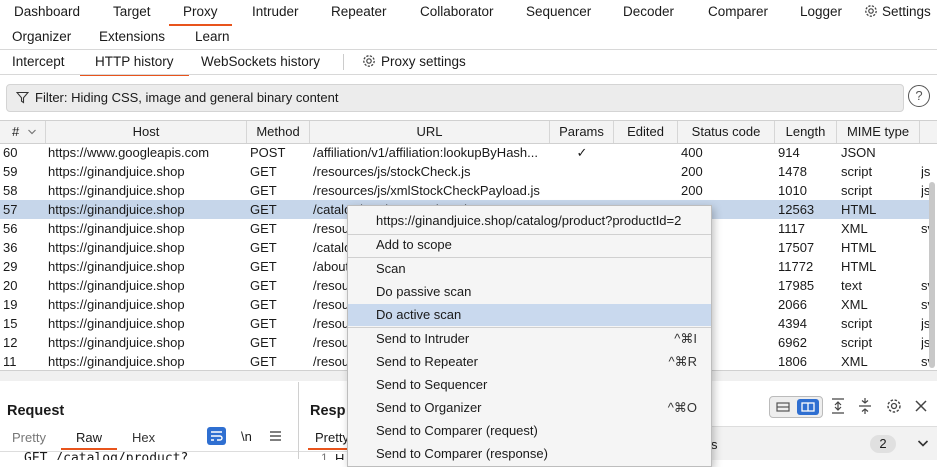 Image resolution: width=937 pixels, height=467 pixels. Describe the element at coordinates (529, 245) in the screenshot. I see `menu-item-add-to-scope: Add to scope` at that location.